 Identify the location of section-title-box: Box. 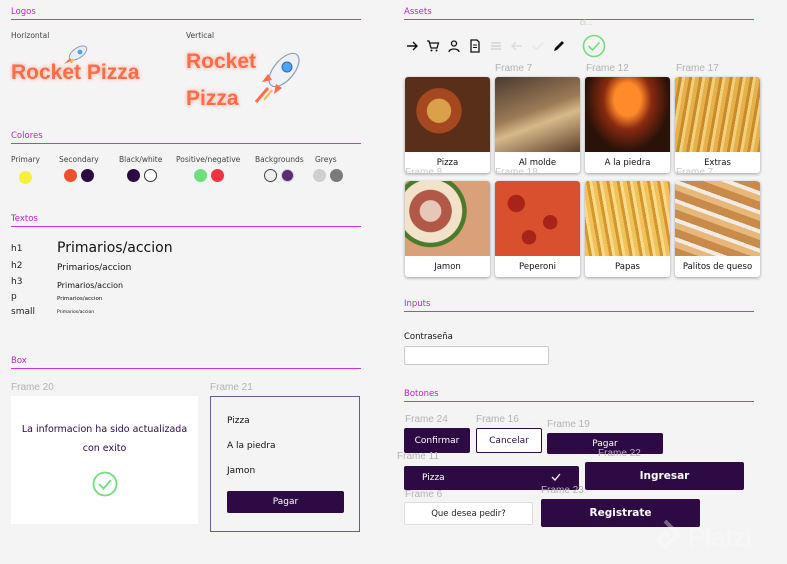
(19, 361).